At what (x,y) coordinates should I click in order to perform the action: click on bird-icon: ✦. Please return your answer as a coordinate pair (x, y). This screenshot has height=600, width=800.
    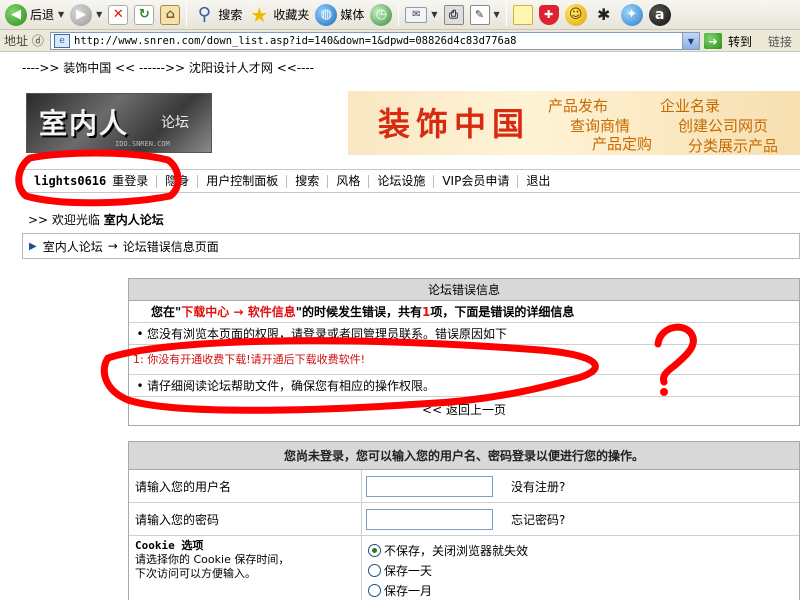
    Looking at the image, I should click on (631, 14).